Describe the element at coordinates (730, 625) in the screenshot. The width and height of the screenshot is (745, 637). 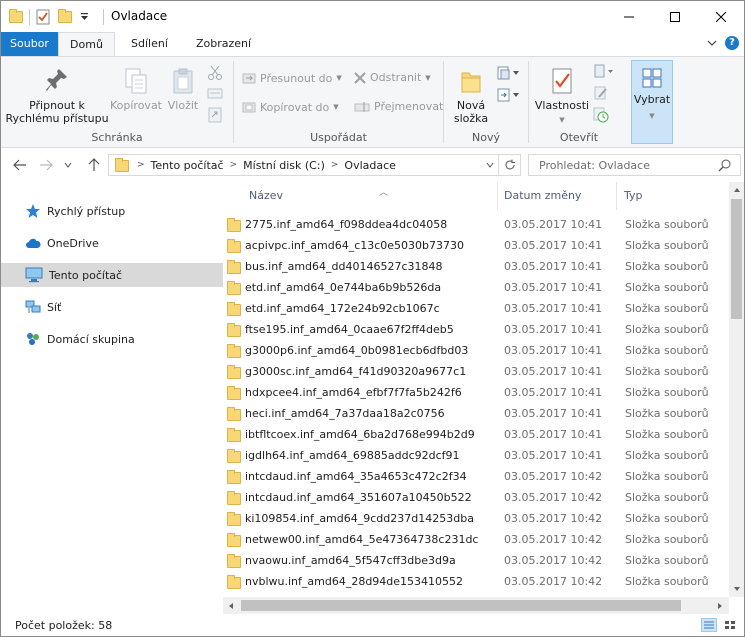
I see `large-icons-view-button` at that location.